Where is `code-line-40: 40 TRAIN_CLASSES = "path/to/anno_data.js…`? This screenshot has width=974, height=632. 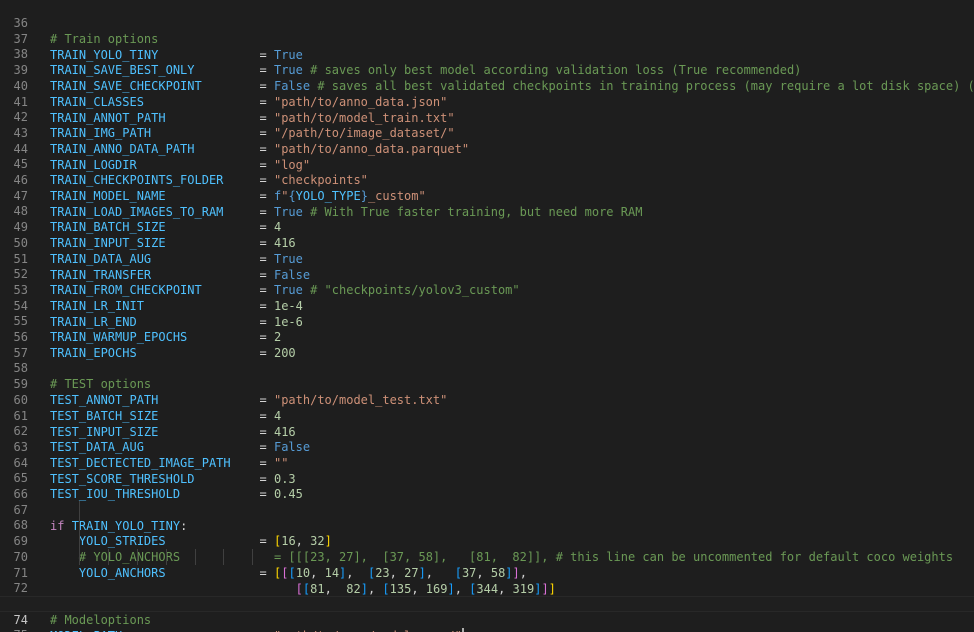
code-line-40: 40 TRAIN_CLASSES = "path/to/anno_data.js… is located at coordinates (487, 85).